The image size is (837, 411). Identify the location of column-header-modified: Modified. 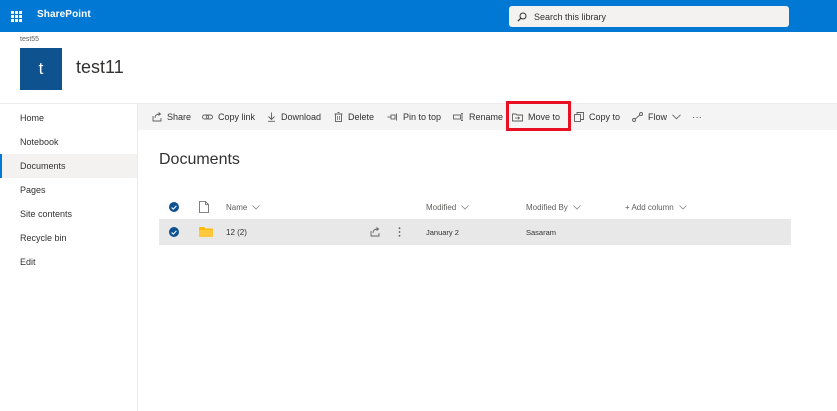
(448, 207).